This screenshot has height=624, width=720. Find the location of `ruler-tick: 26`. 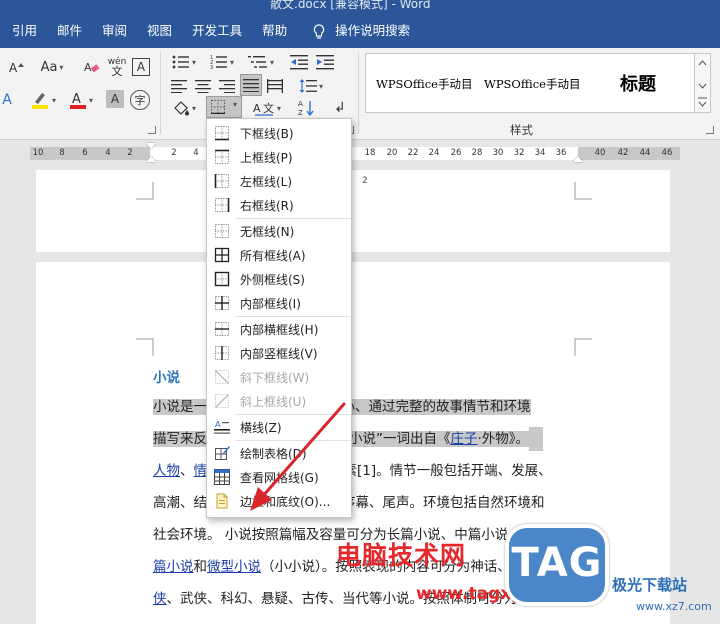

ruler-tick: 26 is located at coordinates (456, 153).